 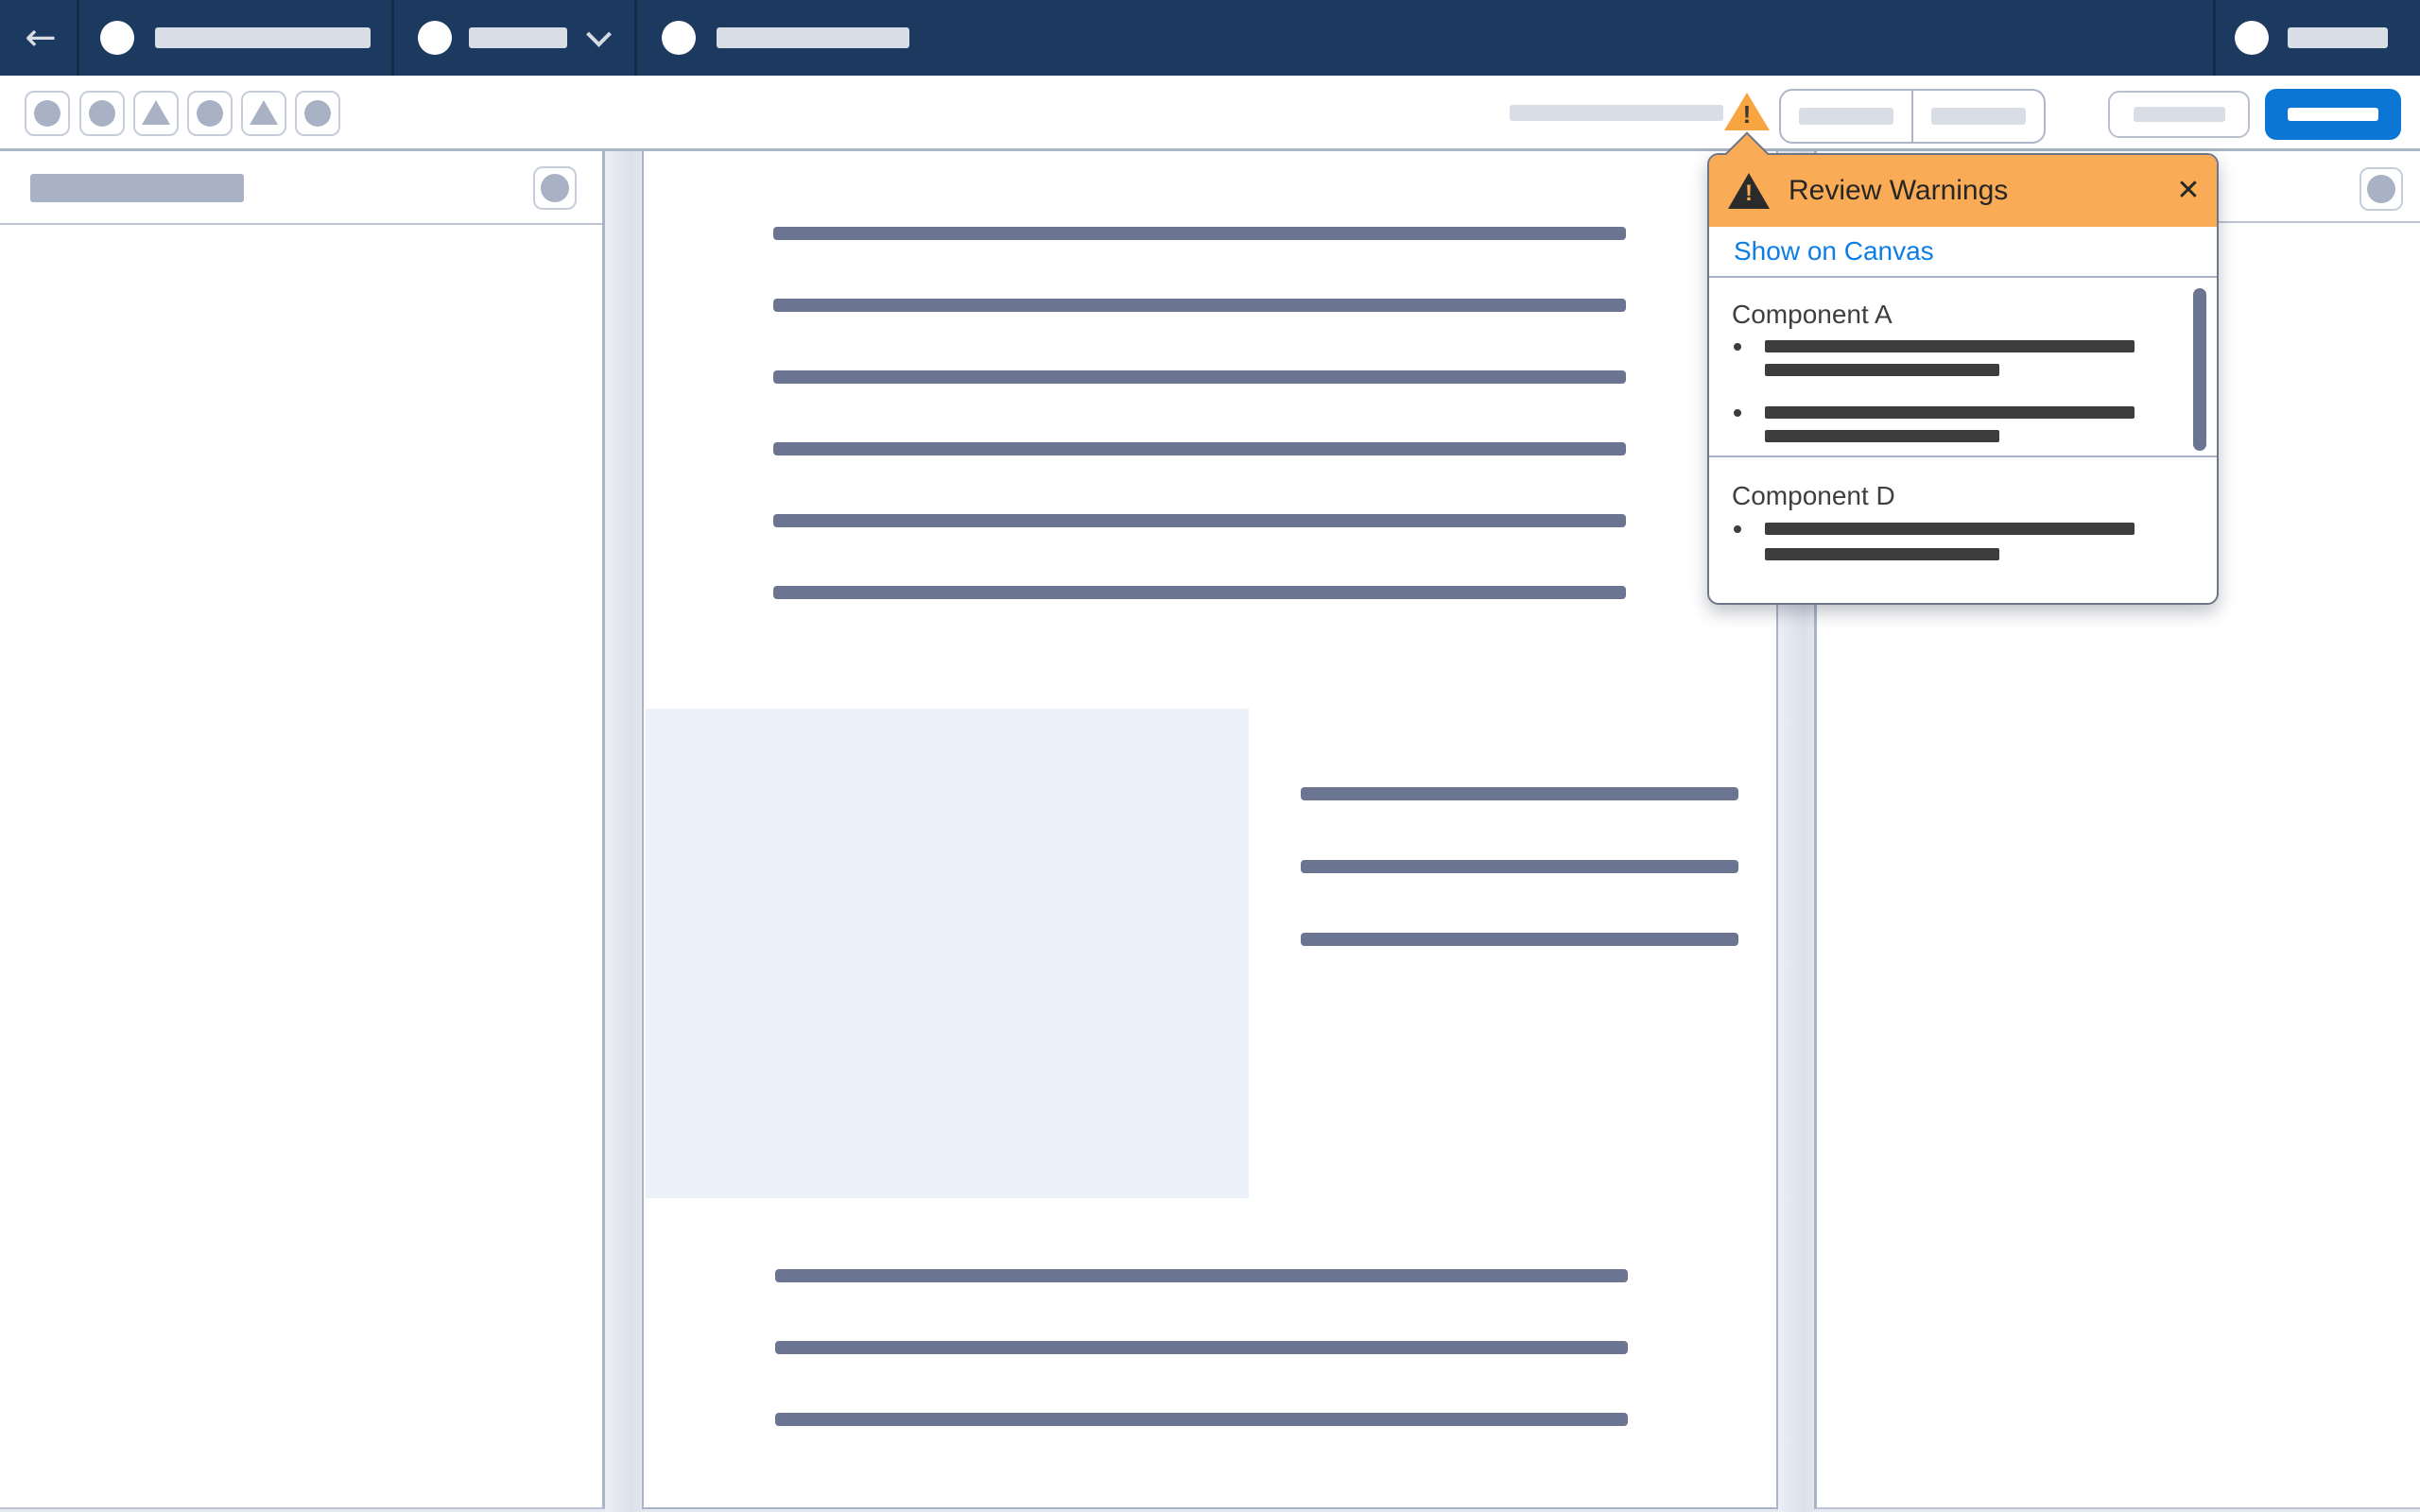 I want to click on panel-collapse-button, so click(x=2381, y=189).